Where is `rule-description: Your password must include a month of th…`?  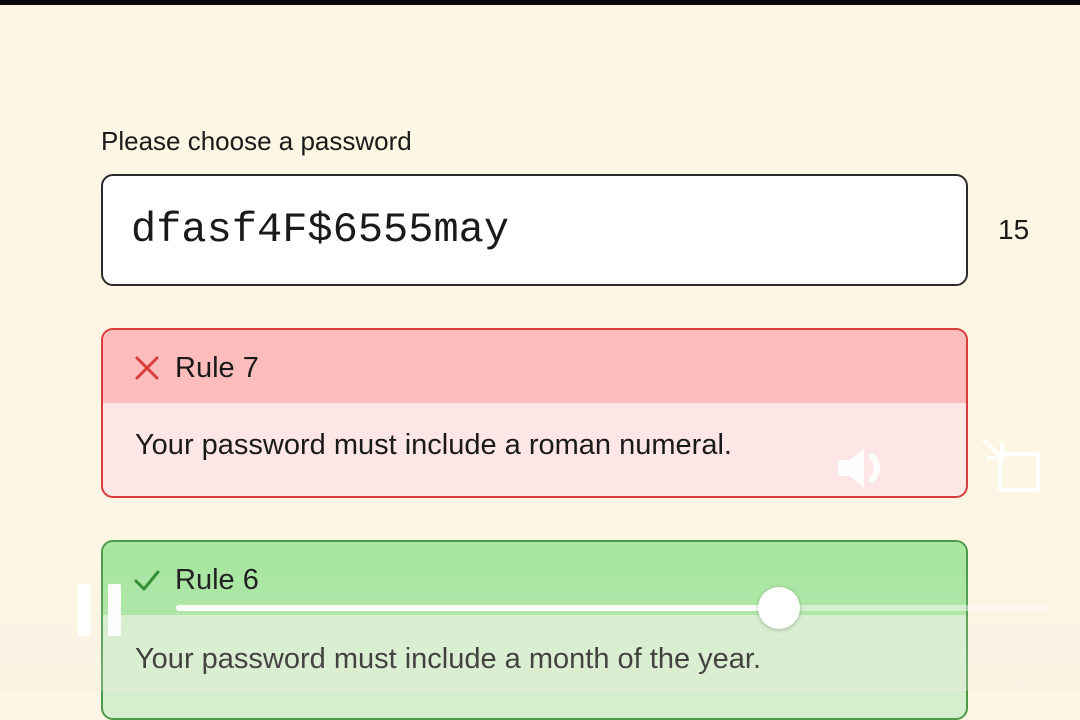 rule-description: Your password must include a month of th… is located at coordinates (448, 659).